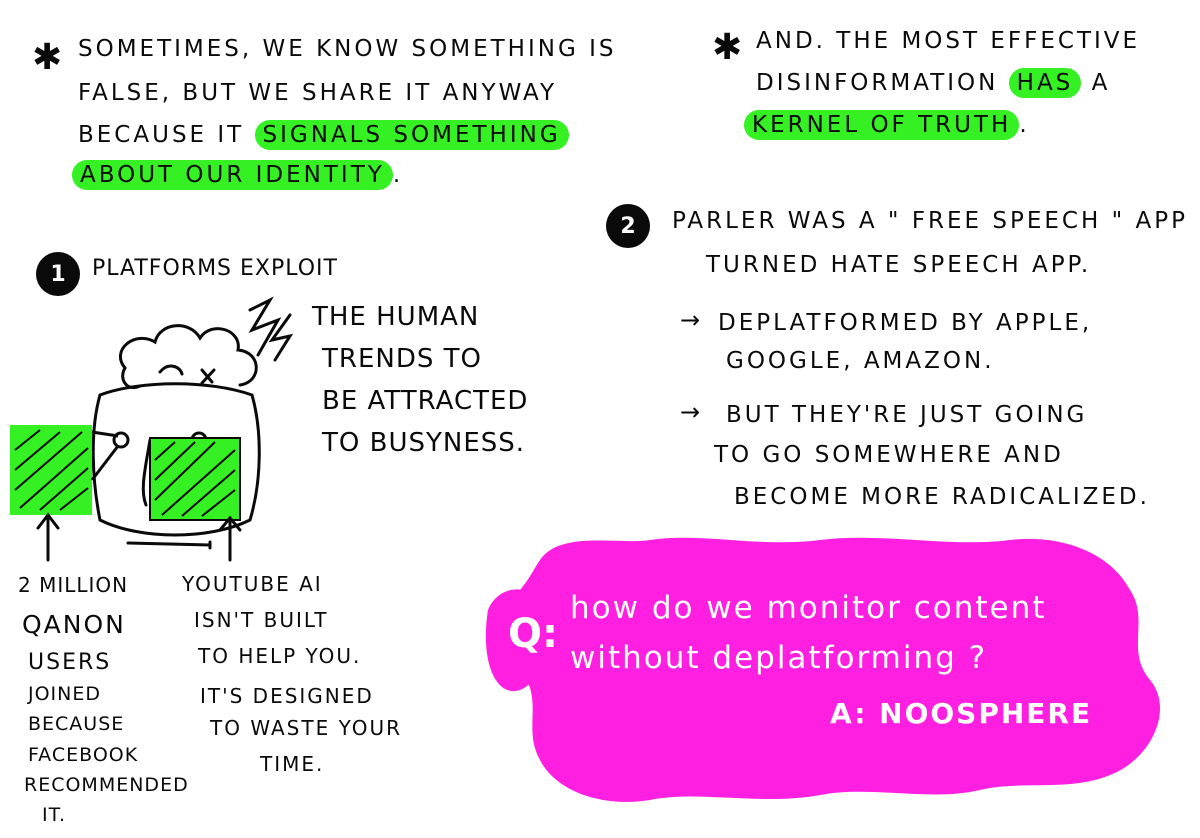 The width and height of the screenshot is (1200, 838). I want to click on qanon-line: 2 million, so click(73, 585).